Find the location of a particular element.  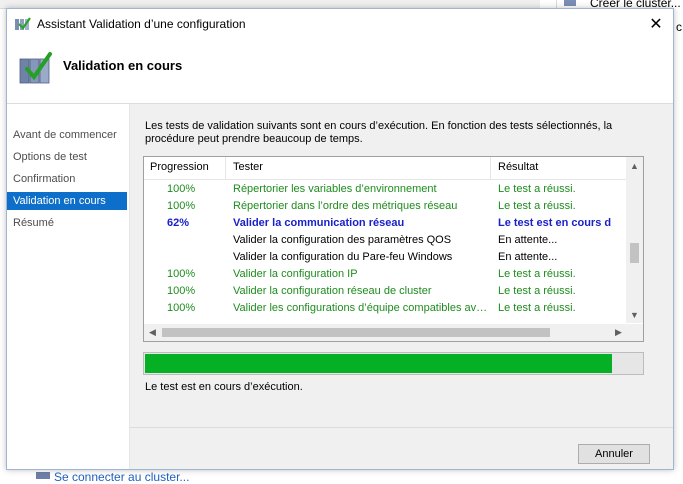

cancel-button: Annuler is located at coordinates (614, 454).